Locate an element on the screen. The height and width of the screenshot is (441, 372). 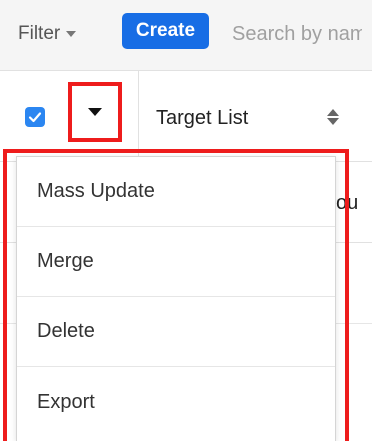
filter-button: Filter is located at coordinates (47, 34).